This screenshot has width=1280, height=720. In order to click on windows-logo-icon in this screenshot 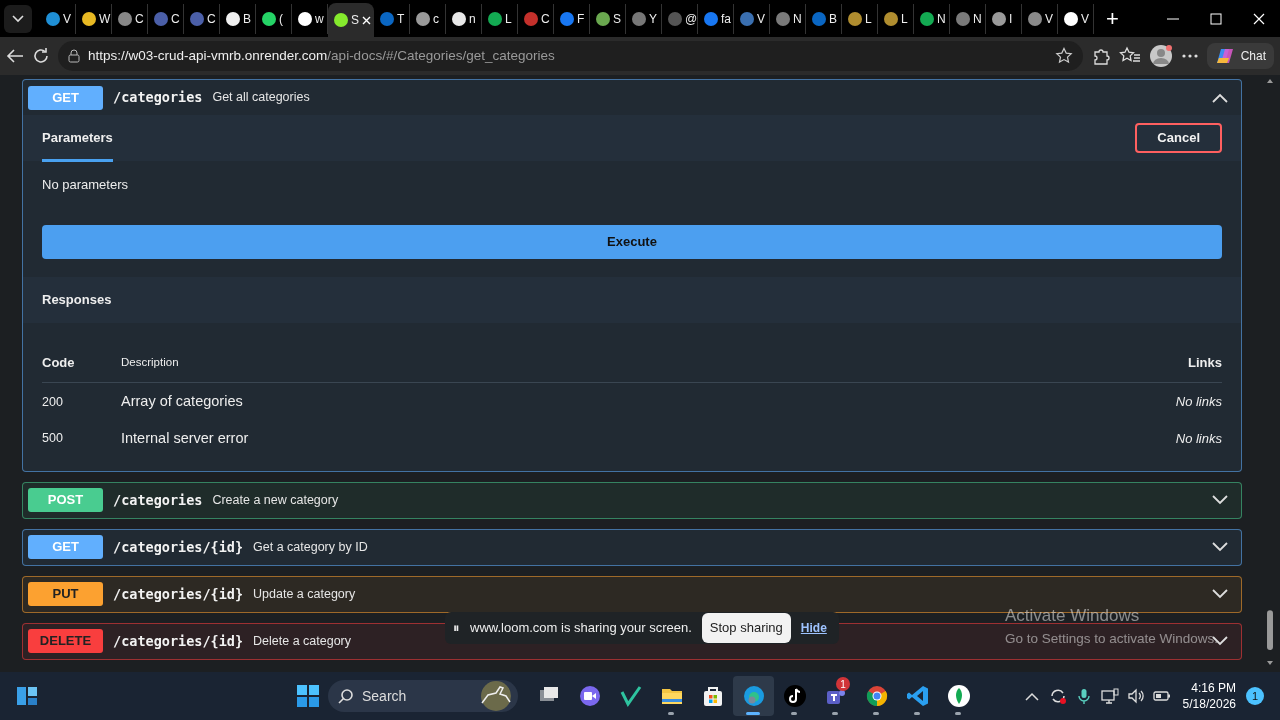, I will do `click(307, 696)`.